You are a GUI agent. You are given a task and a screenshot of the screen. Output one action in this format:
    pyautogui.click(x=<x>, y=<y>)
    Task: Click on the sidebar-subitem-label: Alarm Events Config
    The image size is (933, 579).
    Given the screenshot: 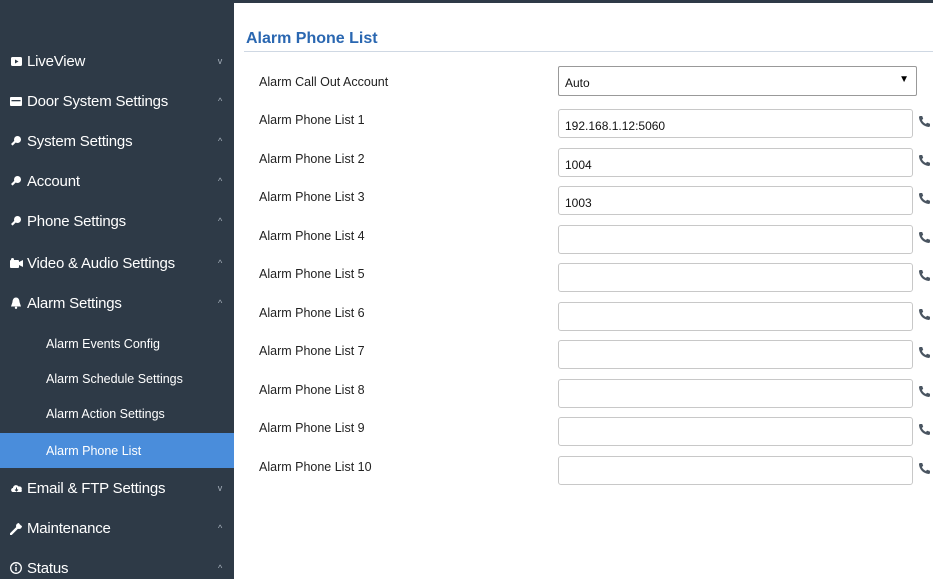 What is the action you would take?
    pyautogui.click(x=103, y=343)
    